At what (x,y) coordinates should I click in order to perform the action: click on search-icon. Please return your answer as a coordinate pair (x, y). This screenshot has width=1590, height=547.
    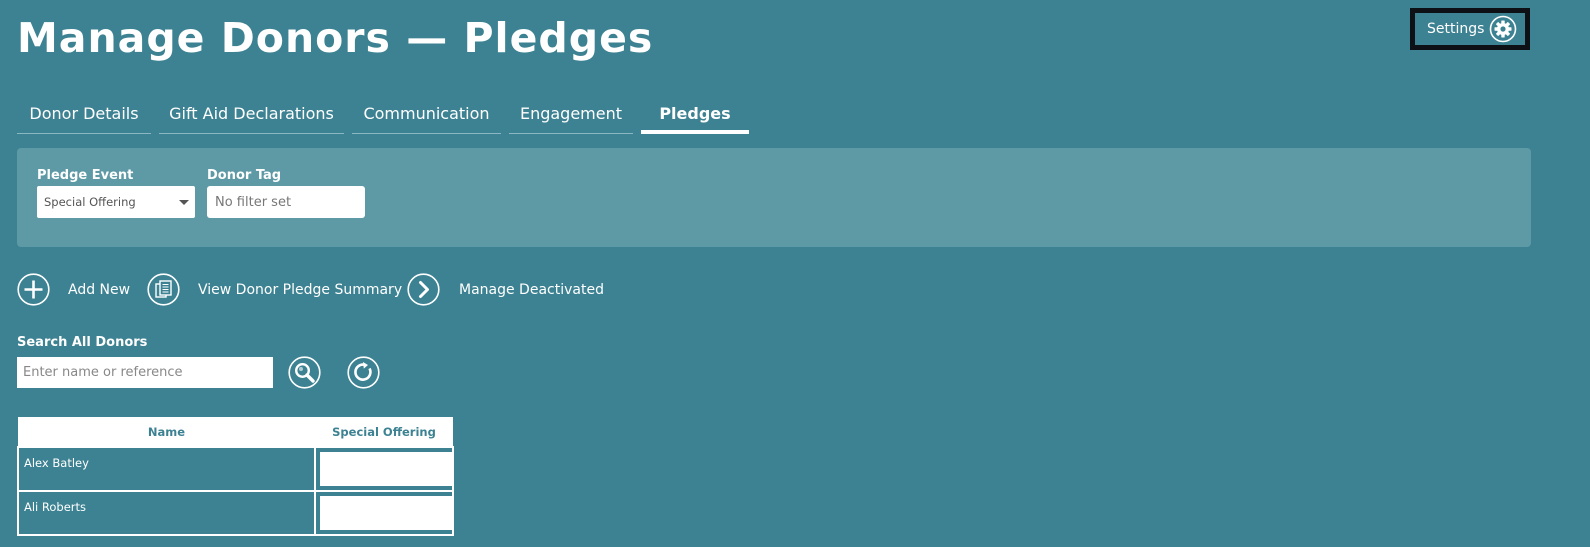
    Looking at the image, I should click on (304, 372).